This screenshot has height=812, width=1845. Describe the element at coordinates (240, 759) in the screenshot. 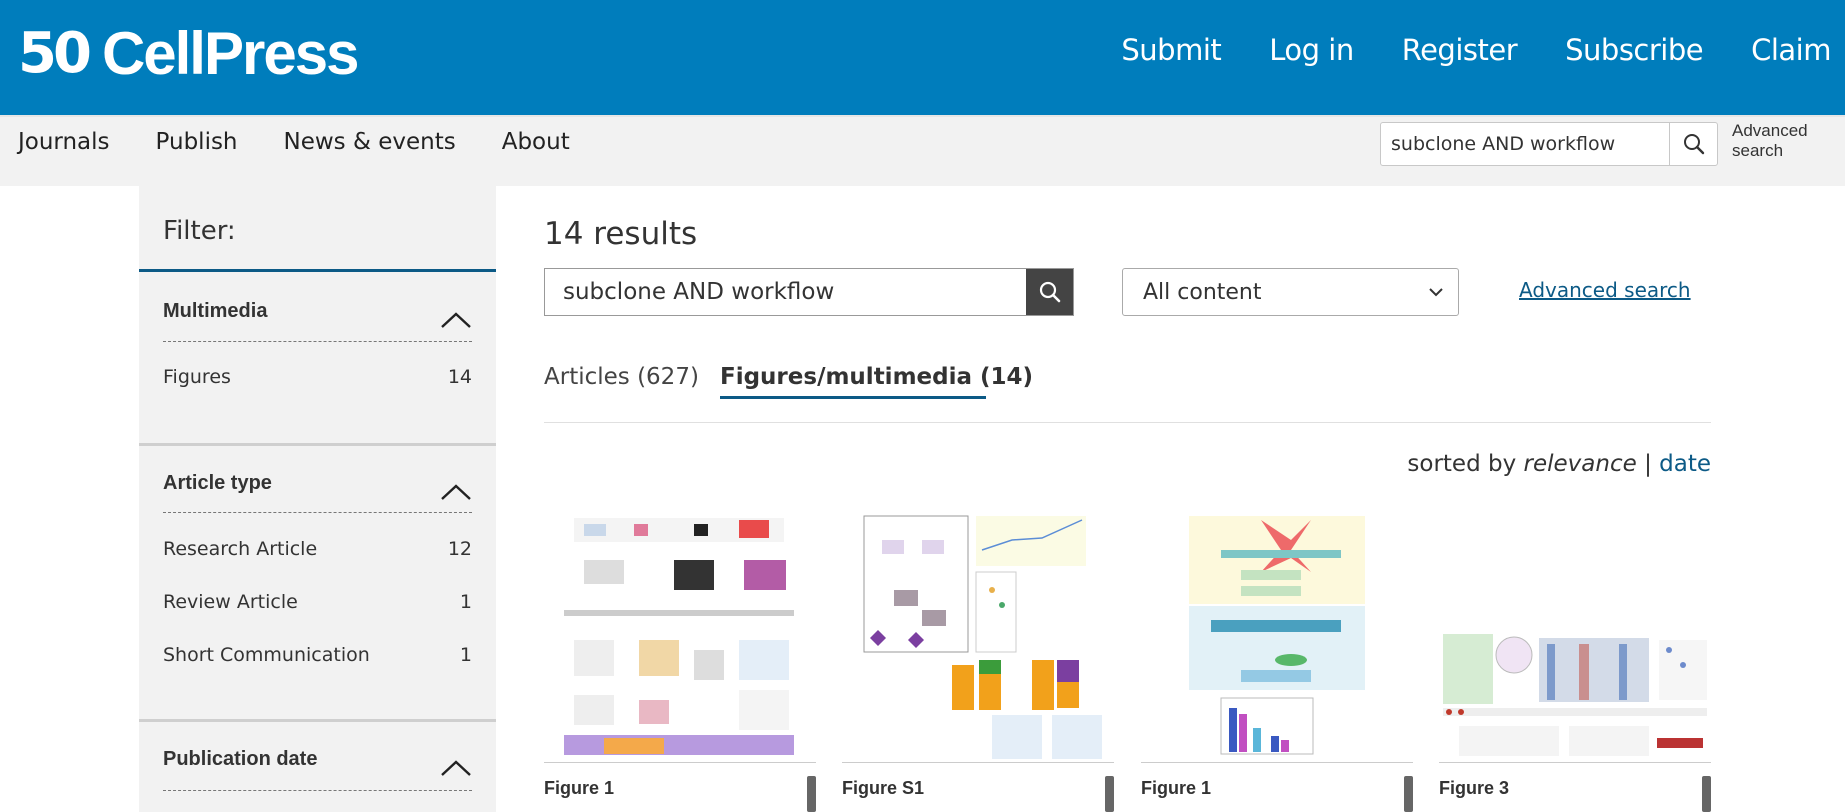

I see `filter-heading-publication-date: Publication date` at that location.